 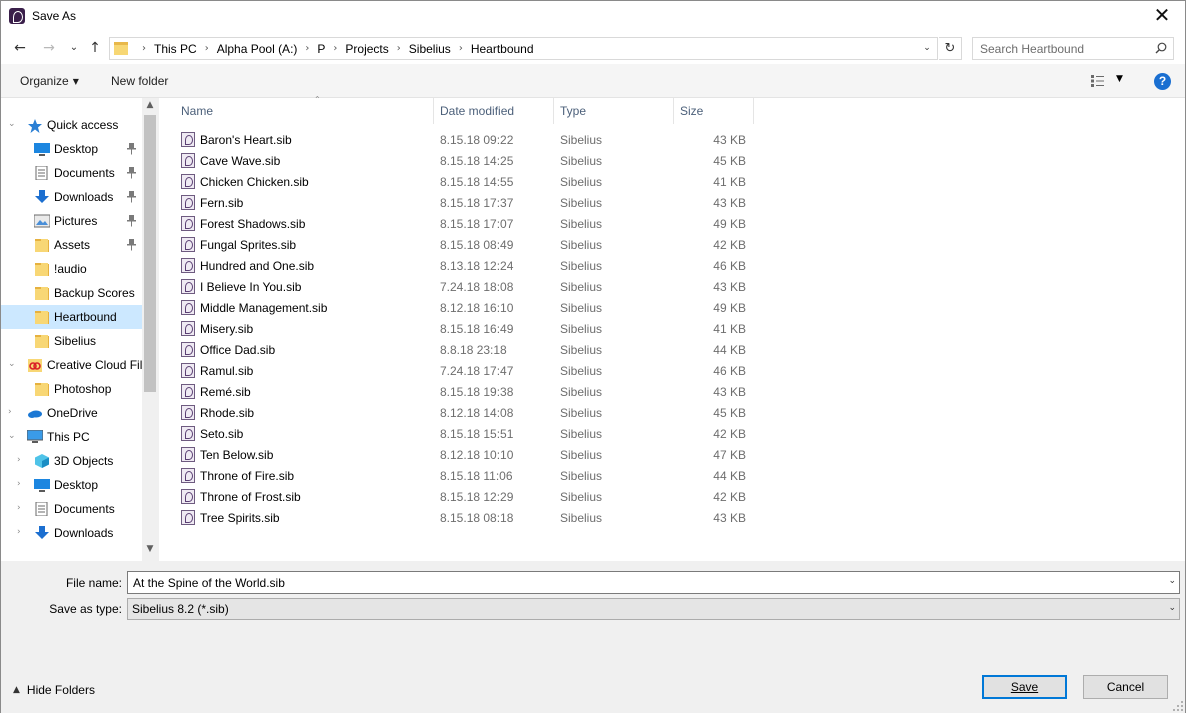 I want to click on breadcrumb-item: Projects, so click(x=366, y=49).